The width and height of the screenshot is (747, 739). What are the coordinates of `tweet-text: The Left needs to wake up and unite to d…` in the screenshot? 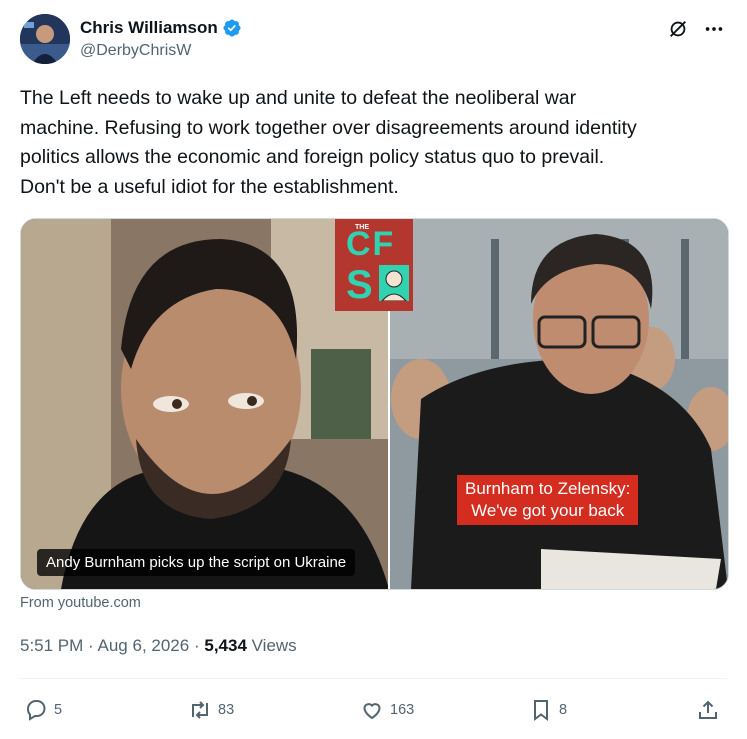 It's located at (328, 142).